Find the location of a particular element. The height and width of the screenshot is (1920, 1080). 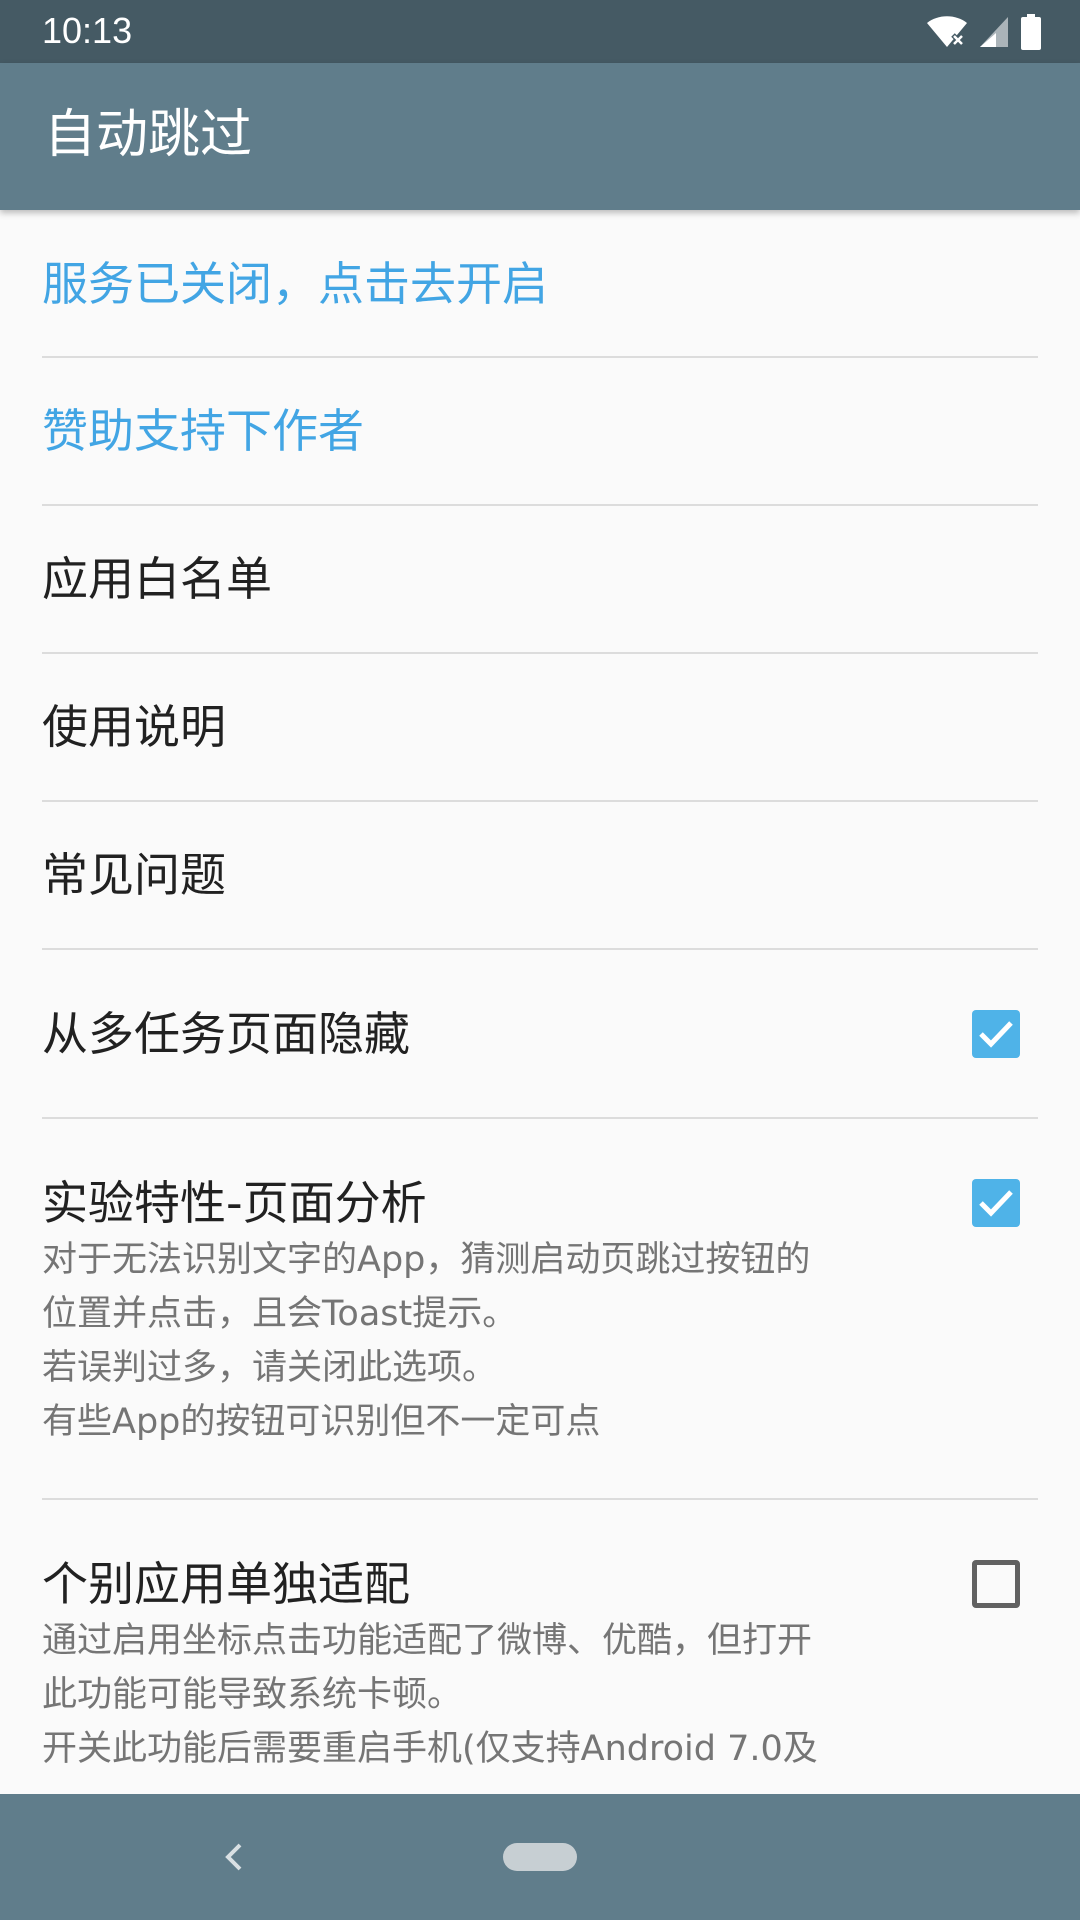

instructions-item: 使用说明 is located at coordinates (540, 727).